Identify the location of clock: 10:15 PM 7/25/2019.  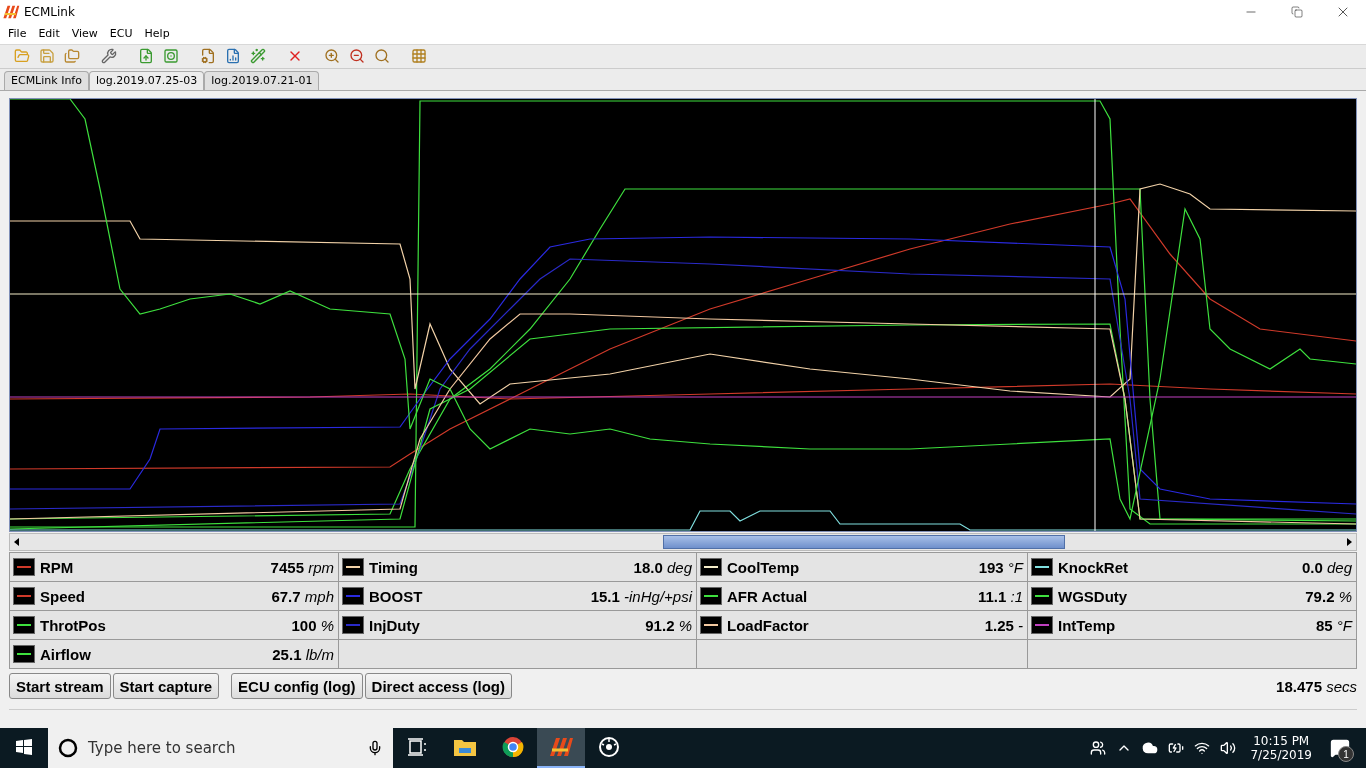
(1281, 748).